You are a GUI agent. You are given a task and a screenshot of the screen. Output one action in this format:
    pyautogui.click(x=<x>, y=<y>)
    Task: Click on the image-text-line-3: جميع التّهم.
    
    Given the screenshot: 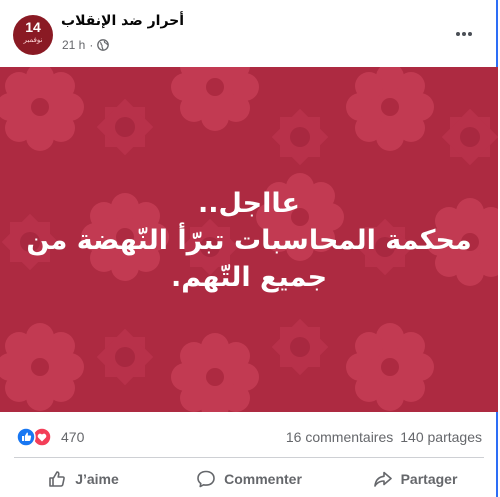 What is the action you would take?
    pyautogui.click(x=249, y=277)
    